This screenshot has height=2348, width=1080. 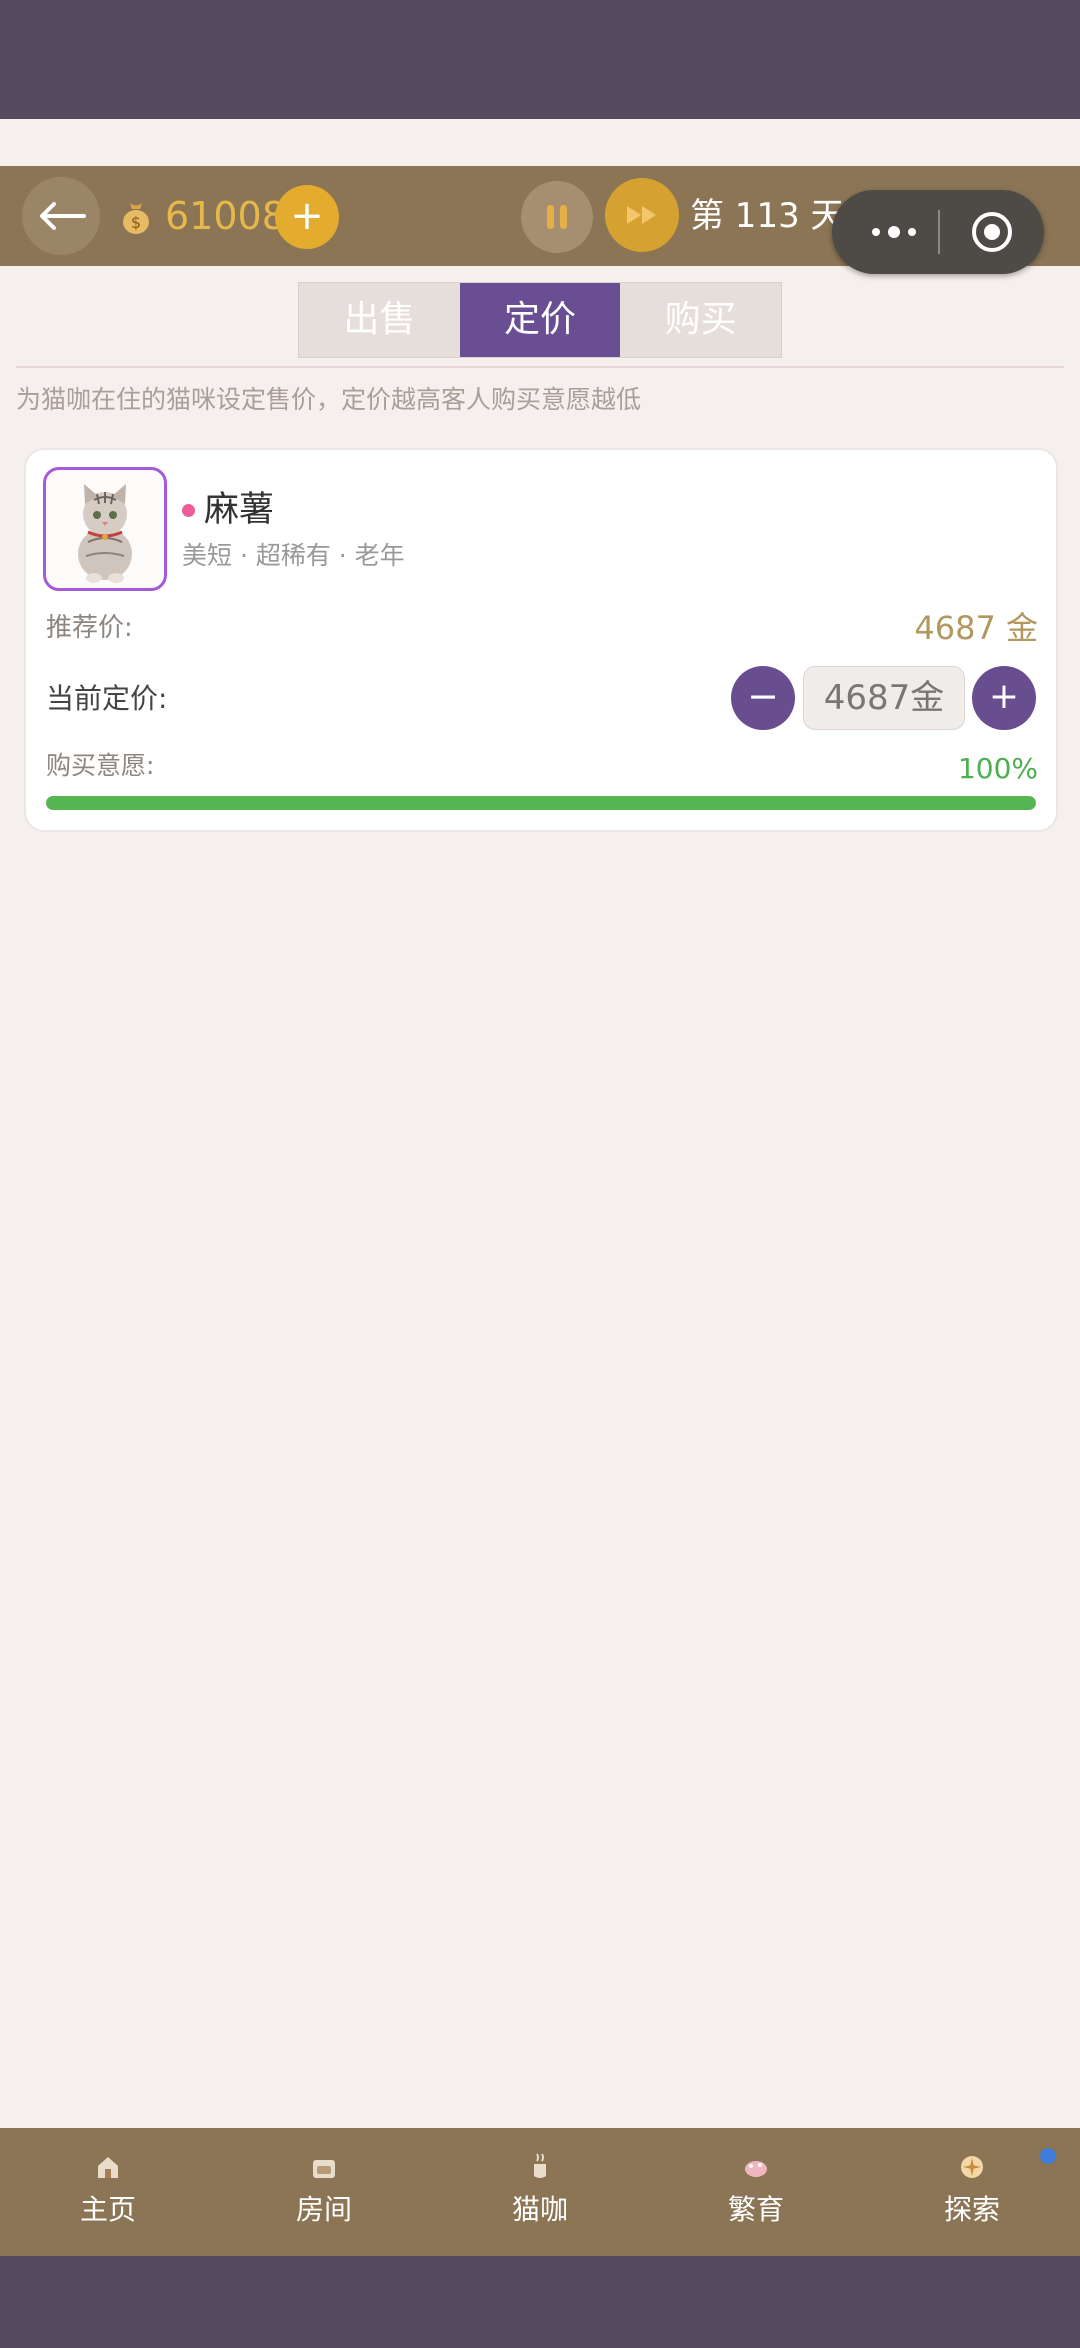 I want to click on back-button, so click(x=61, y=216).